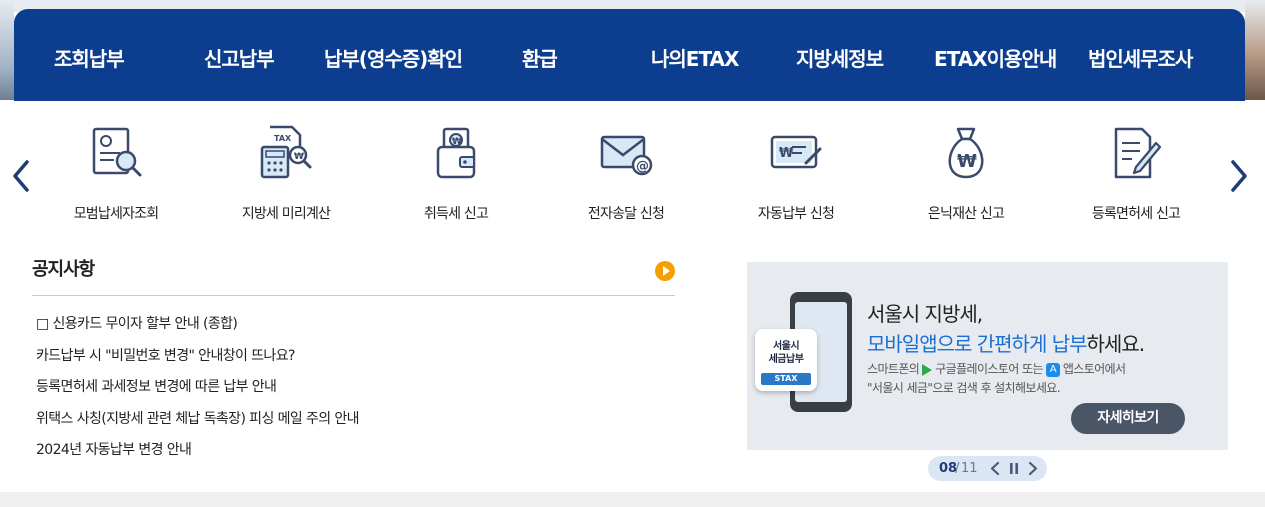 This screenshot has height=507, width=1265. I want to click on gnb-item-receipt-check: 납부(영수증)확인, so click(393, 57).